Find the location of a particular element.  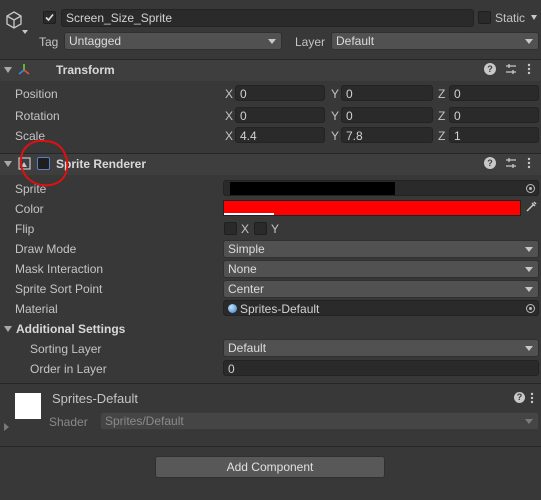

mask-interaction-label: Mask Interaction is located at coordinates (59, 269).